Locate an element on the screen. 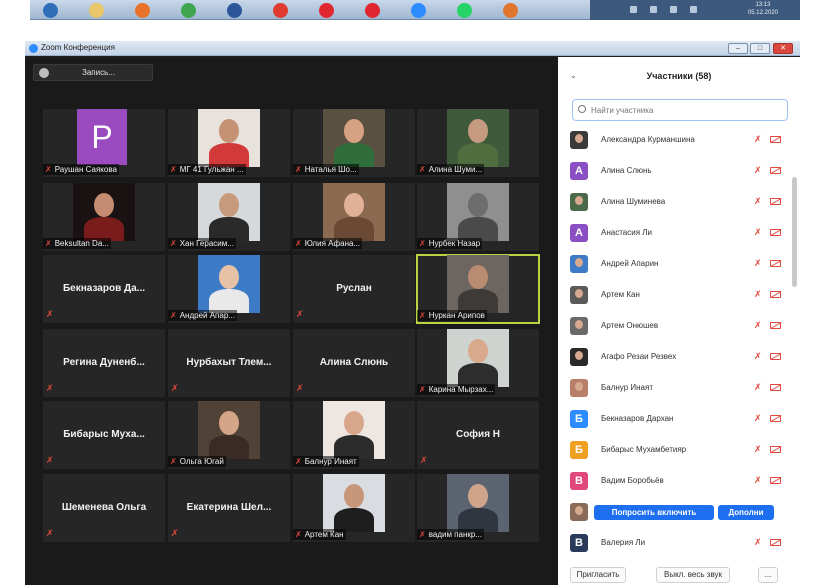 This screenshot has width=829, height=585. camera-off-icon is located at coordinates (775, 480).